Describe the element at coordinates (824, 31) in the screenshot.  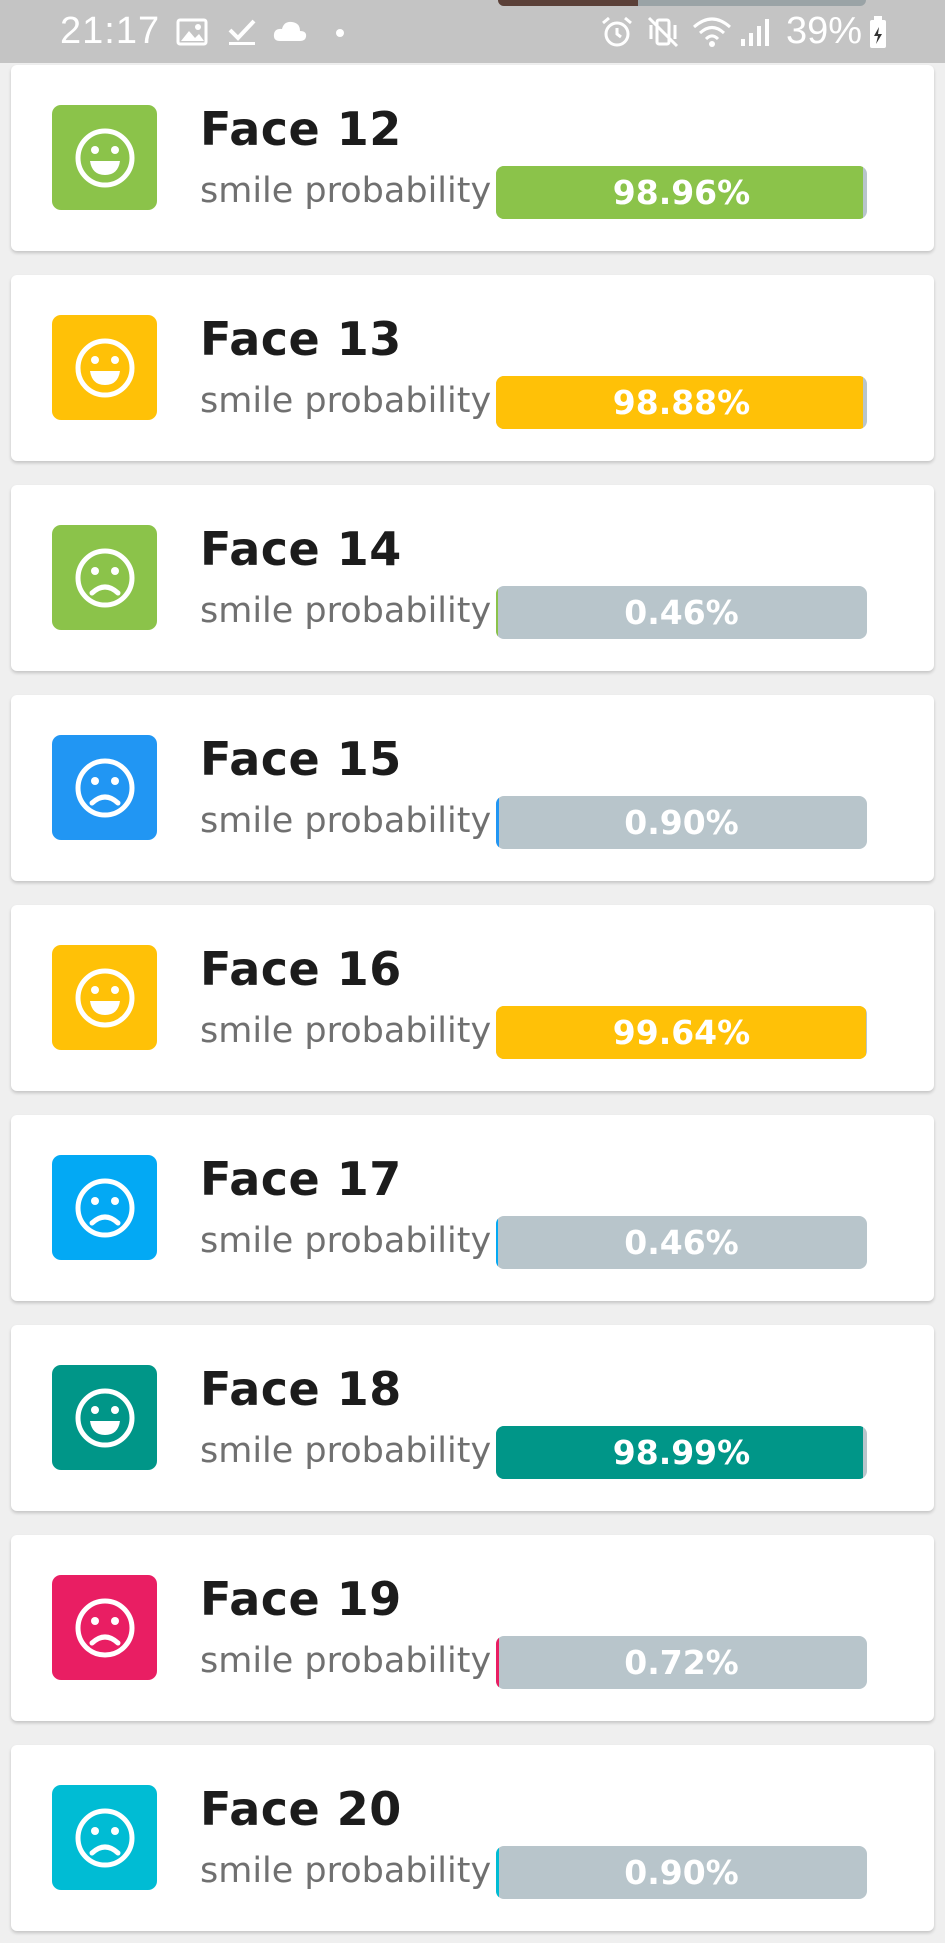
I see `battery-percent: 39%` at that location.